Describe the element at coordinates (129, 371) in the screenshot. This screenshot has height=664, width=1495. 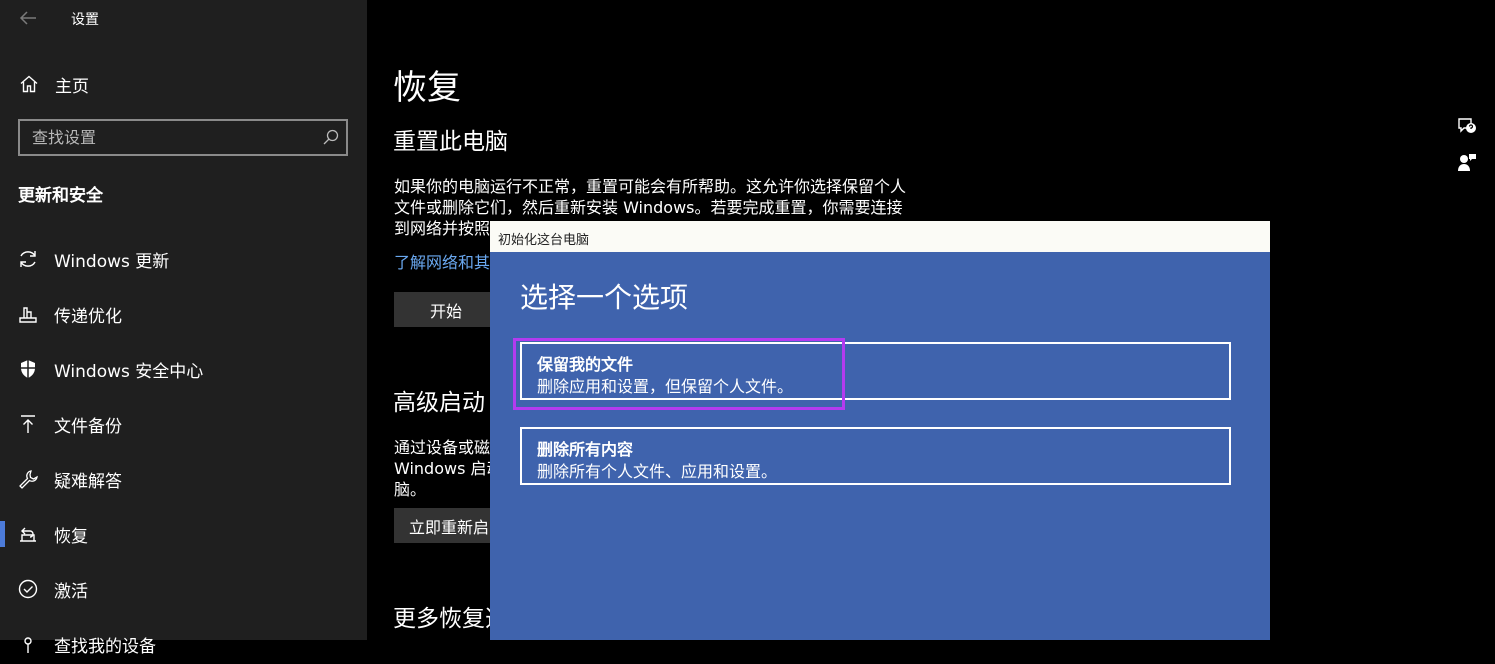
I see `sidebar-item-label: Windows 安全中心` at that location.